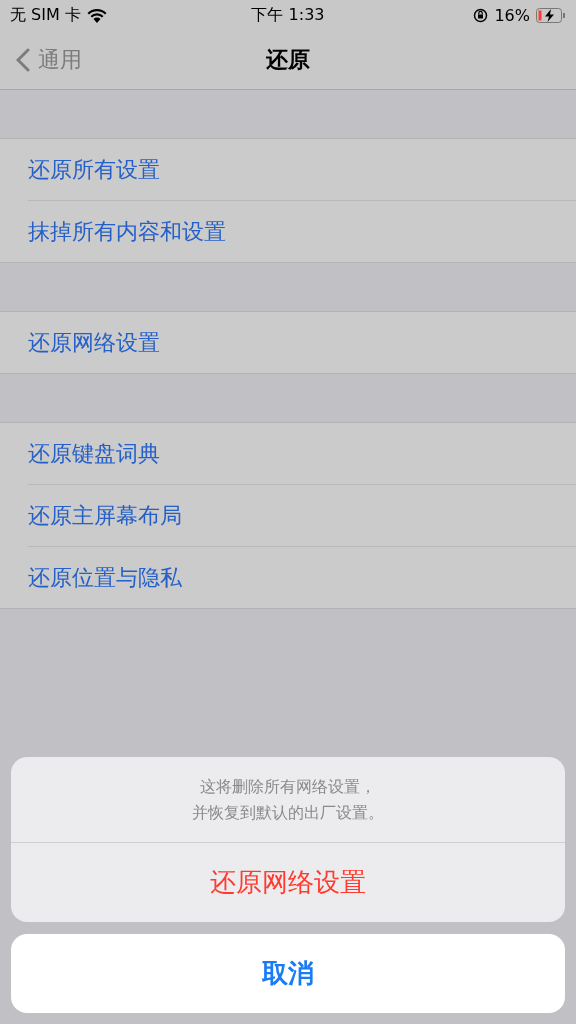 Image resolution: width=576 pixels, height=1024 pixels. Describe the element at coordinates (288, 812) in the screenshot. I see `sheet-message: 并恢复到默认的出厂设置。` at that location.